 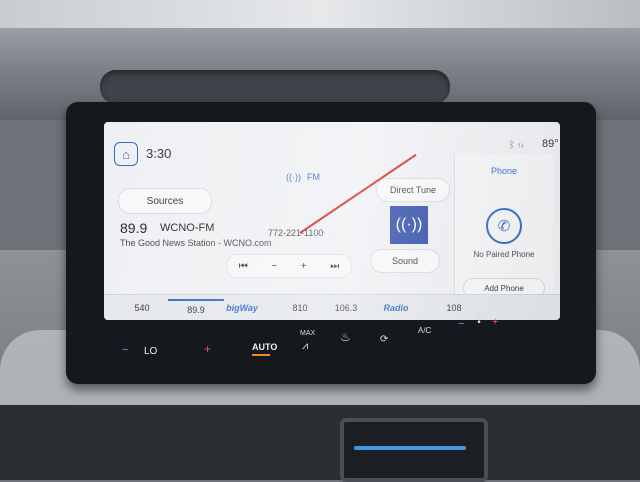 What do you see at coordinates (345, 337) in the screenshot?
I see `heated-seat-icon: ♨` at bounding box center [345, 337].